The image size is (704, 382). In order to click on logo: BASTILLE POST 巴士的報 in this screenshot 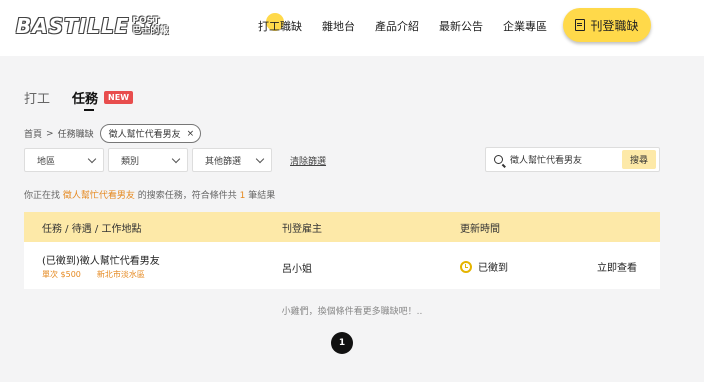, I will do `click(92, 26)`.